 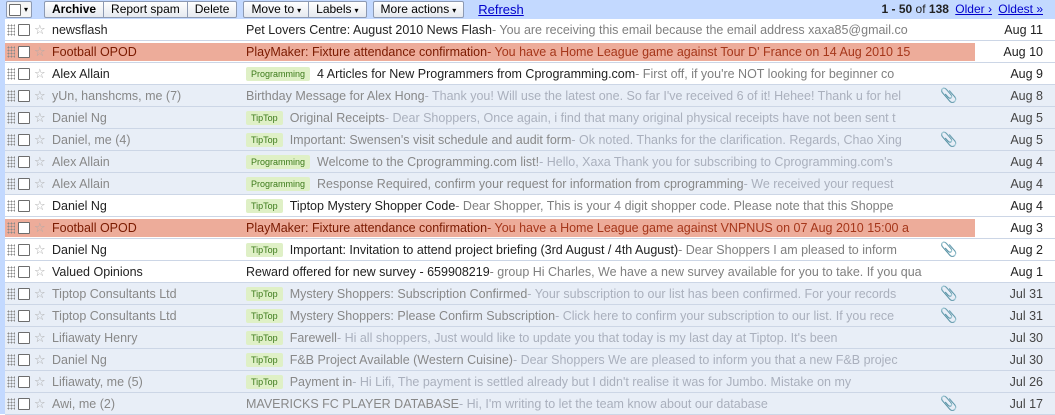 What do you see at coordinates (418, 9) in the screenshot?
I see `more-actions-button: More actions ▾` at bounding box center [418, 9].